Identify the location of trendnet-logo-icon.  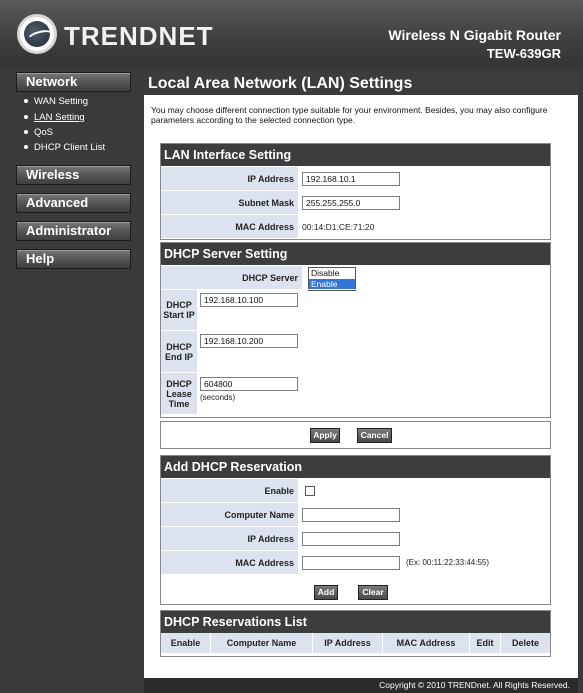
(37, 34).